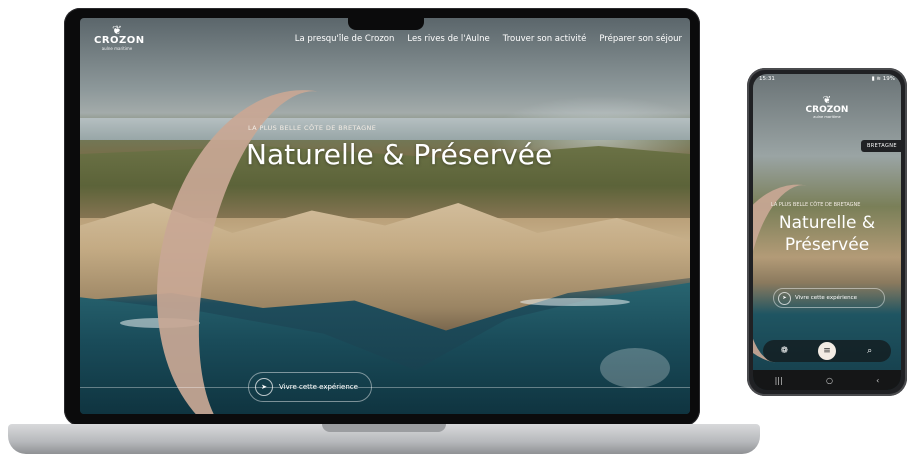 This screenshot has width=916, height=464. I want to click on system-nav-bar: ||| ○ ‹, so click(827, 380).